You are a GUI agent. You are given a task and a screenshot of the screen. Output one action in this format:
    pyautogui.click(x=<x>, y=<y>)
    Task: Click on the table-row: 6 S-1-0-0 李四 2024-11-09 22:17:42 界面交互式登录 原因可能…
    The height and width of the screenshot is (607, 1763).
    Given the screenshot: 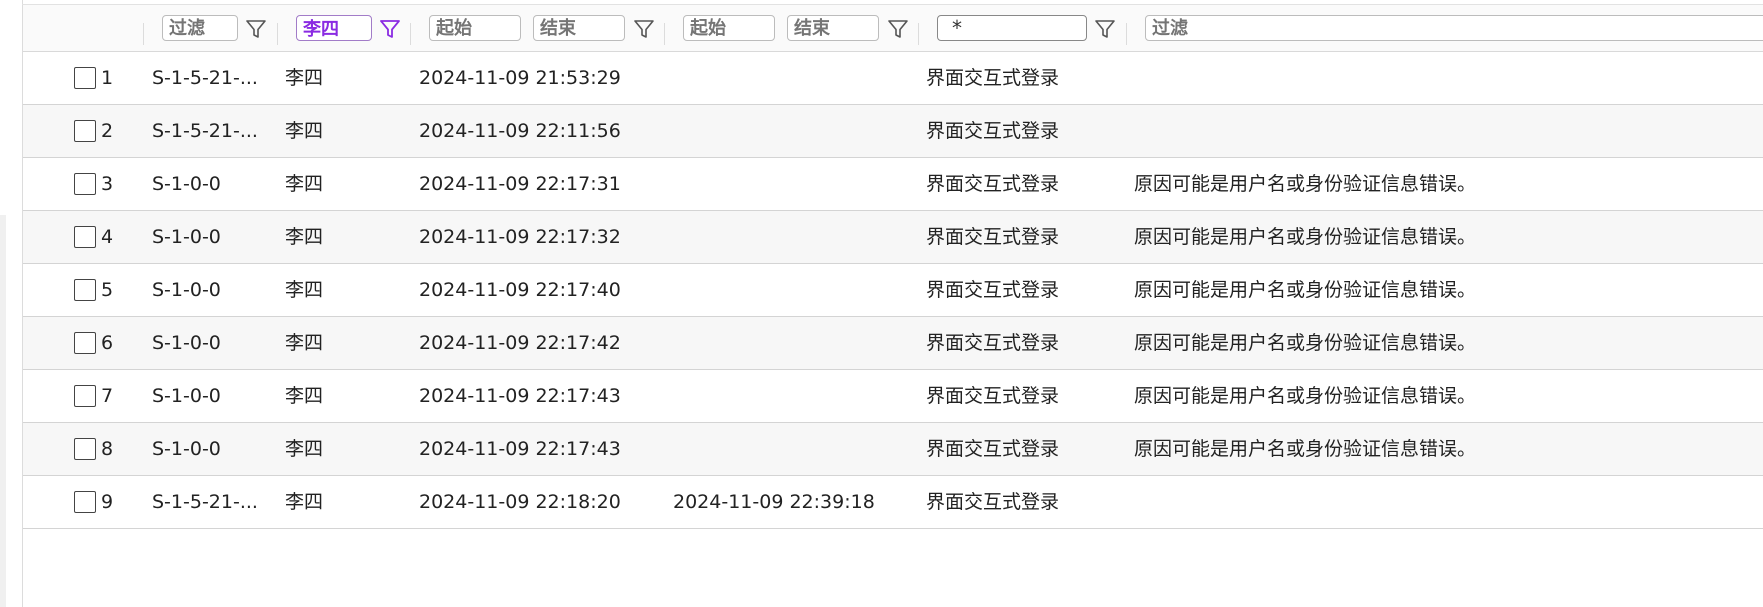 What is the action you would take?
    pyautogui.click(x=893, y=343)
    